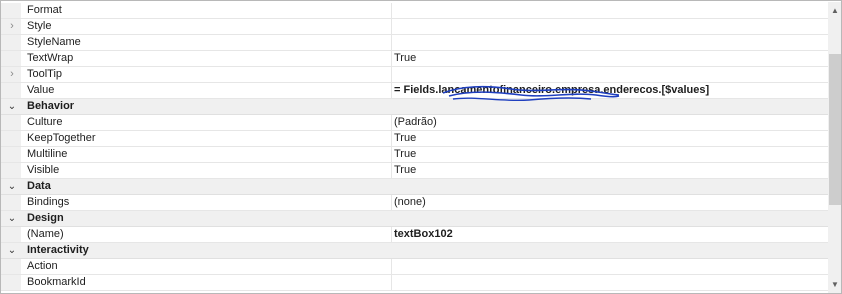 Image resolution: width=842 pixels, height=294 pixels. I want to click on property-name: Bindings, so click(48, 202).